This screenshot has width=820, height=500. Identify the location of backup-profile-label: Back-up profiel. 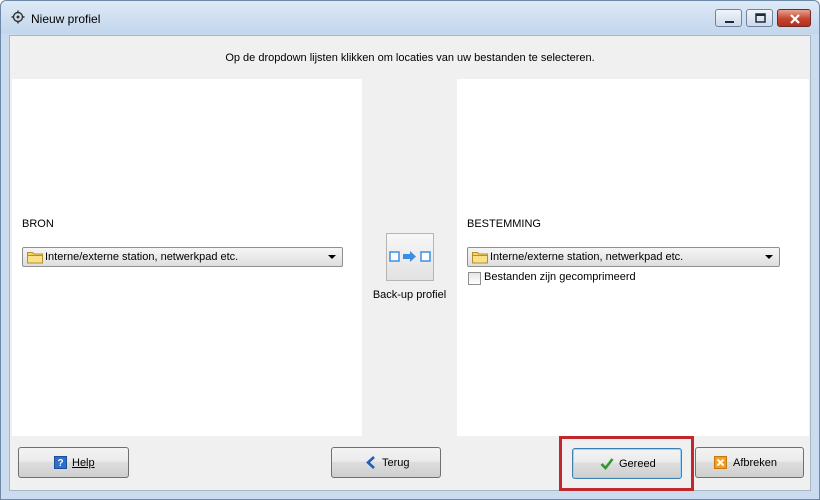
(409, 295).